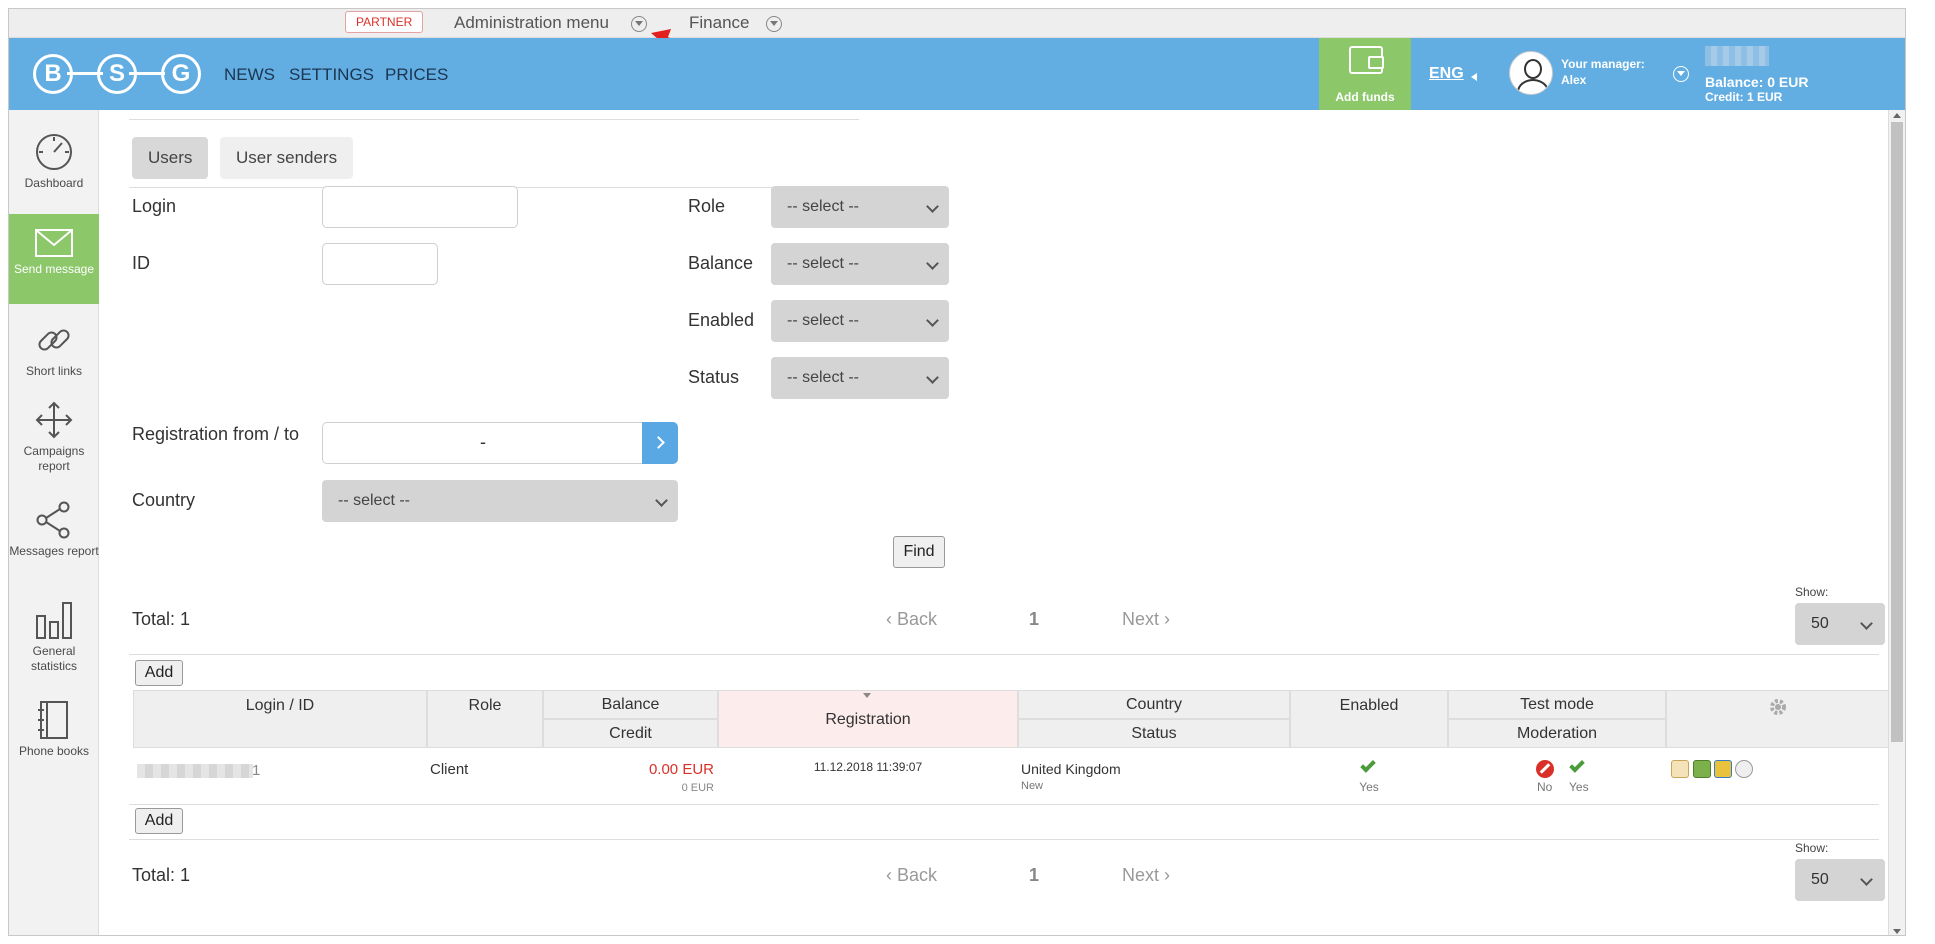 Image resolution: width=1935 pixels, height=944 pixels. Describe the element at coordinates (774, 24) in the screenshot. I see `finance-dropdown-icon` at that location.